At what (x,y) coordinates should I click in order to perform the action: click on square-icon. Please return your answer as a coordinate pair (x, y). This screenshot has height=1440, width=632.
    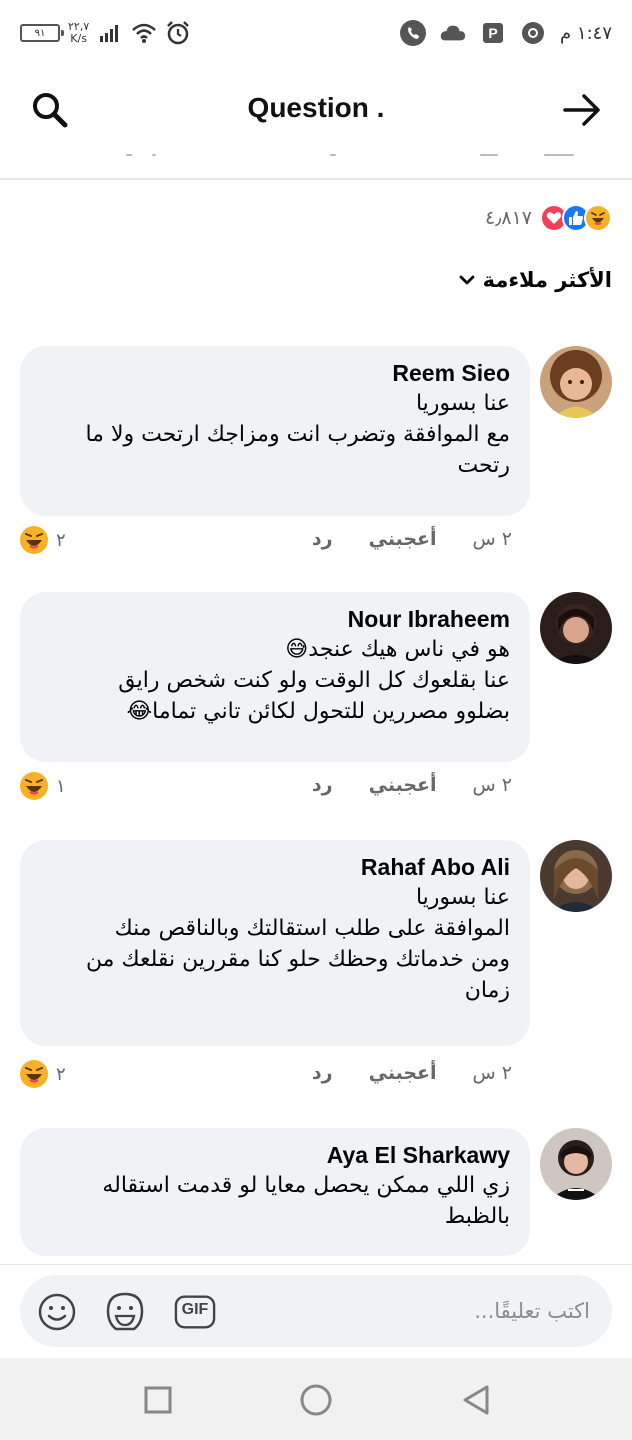
    Looking at the image, I should click on (158, 1400).